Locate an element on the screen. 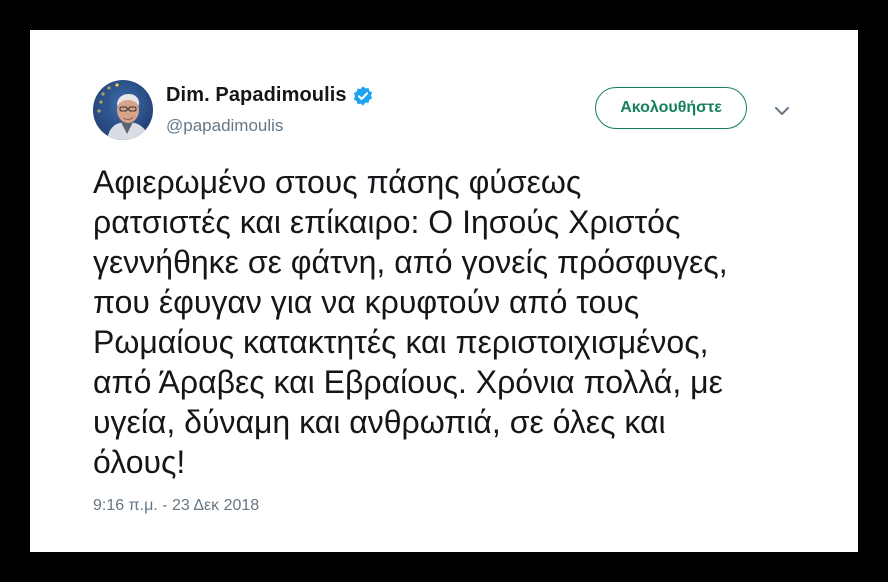  follow-button: Ακολουθήστε is located at coordinates (671, 108).